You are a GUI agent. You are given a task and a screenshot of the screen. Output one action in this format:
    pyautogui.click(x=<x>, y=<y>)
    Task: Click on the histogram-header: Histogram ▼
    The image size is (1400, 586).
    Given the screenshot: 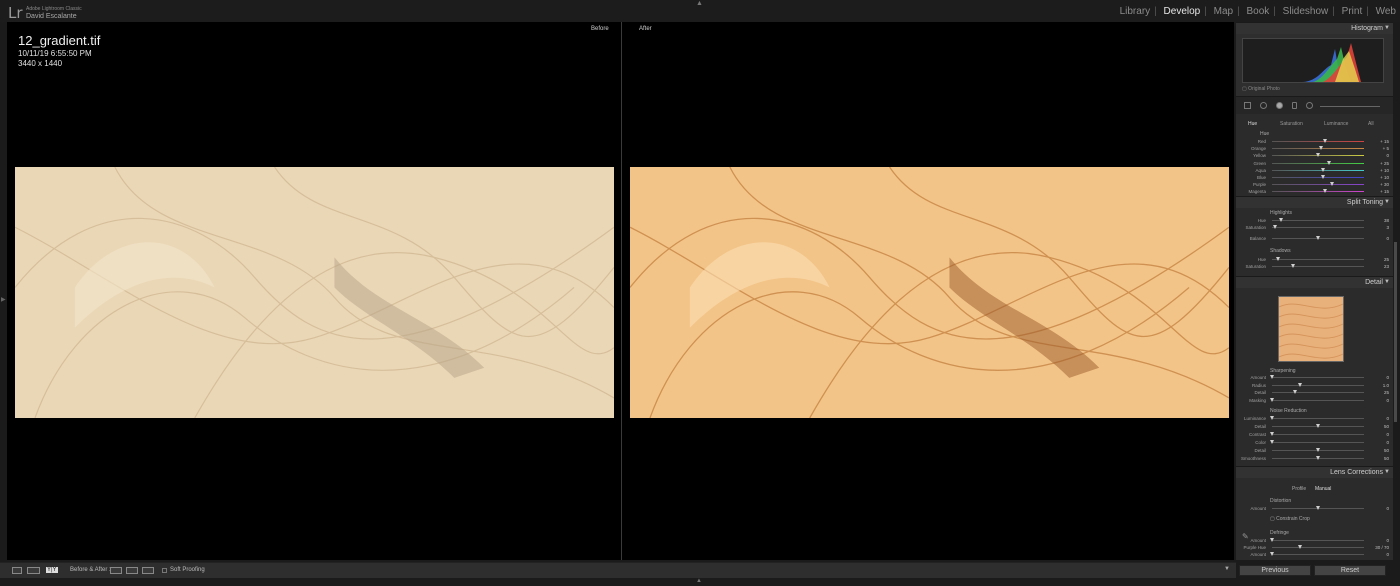 What is the action you would take?
    pyautogui.click(x=1314, y=28)
    